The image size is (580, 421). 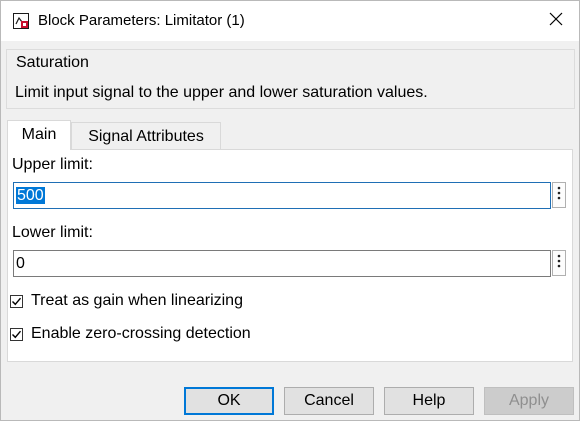 I want to click on zero-crossing-row: Enable zero-crossing detection, so click(x=130, y=334).